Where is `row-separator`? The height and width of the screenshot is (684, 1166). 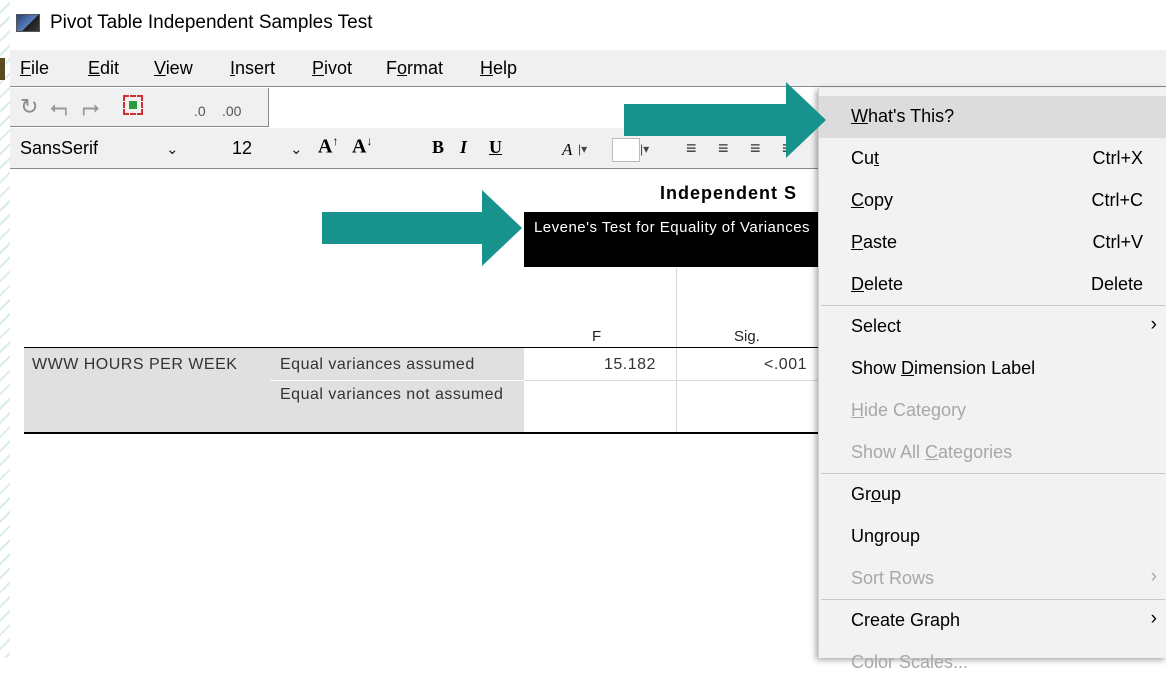 row-separator is located at coordinates (672, 380).